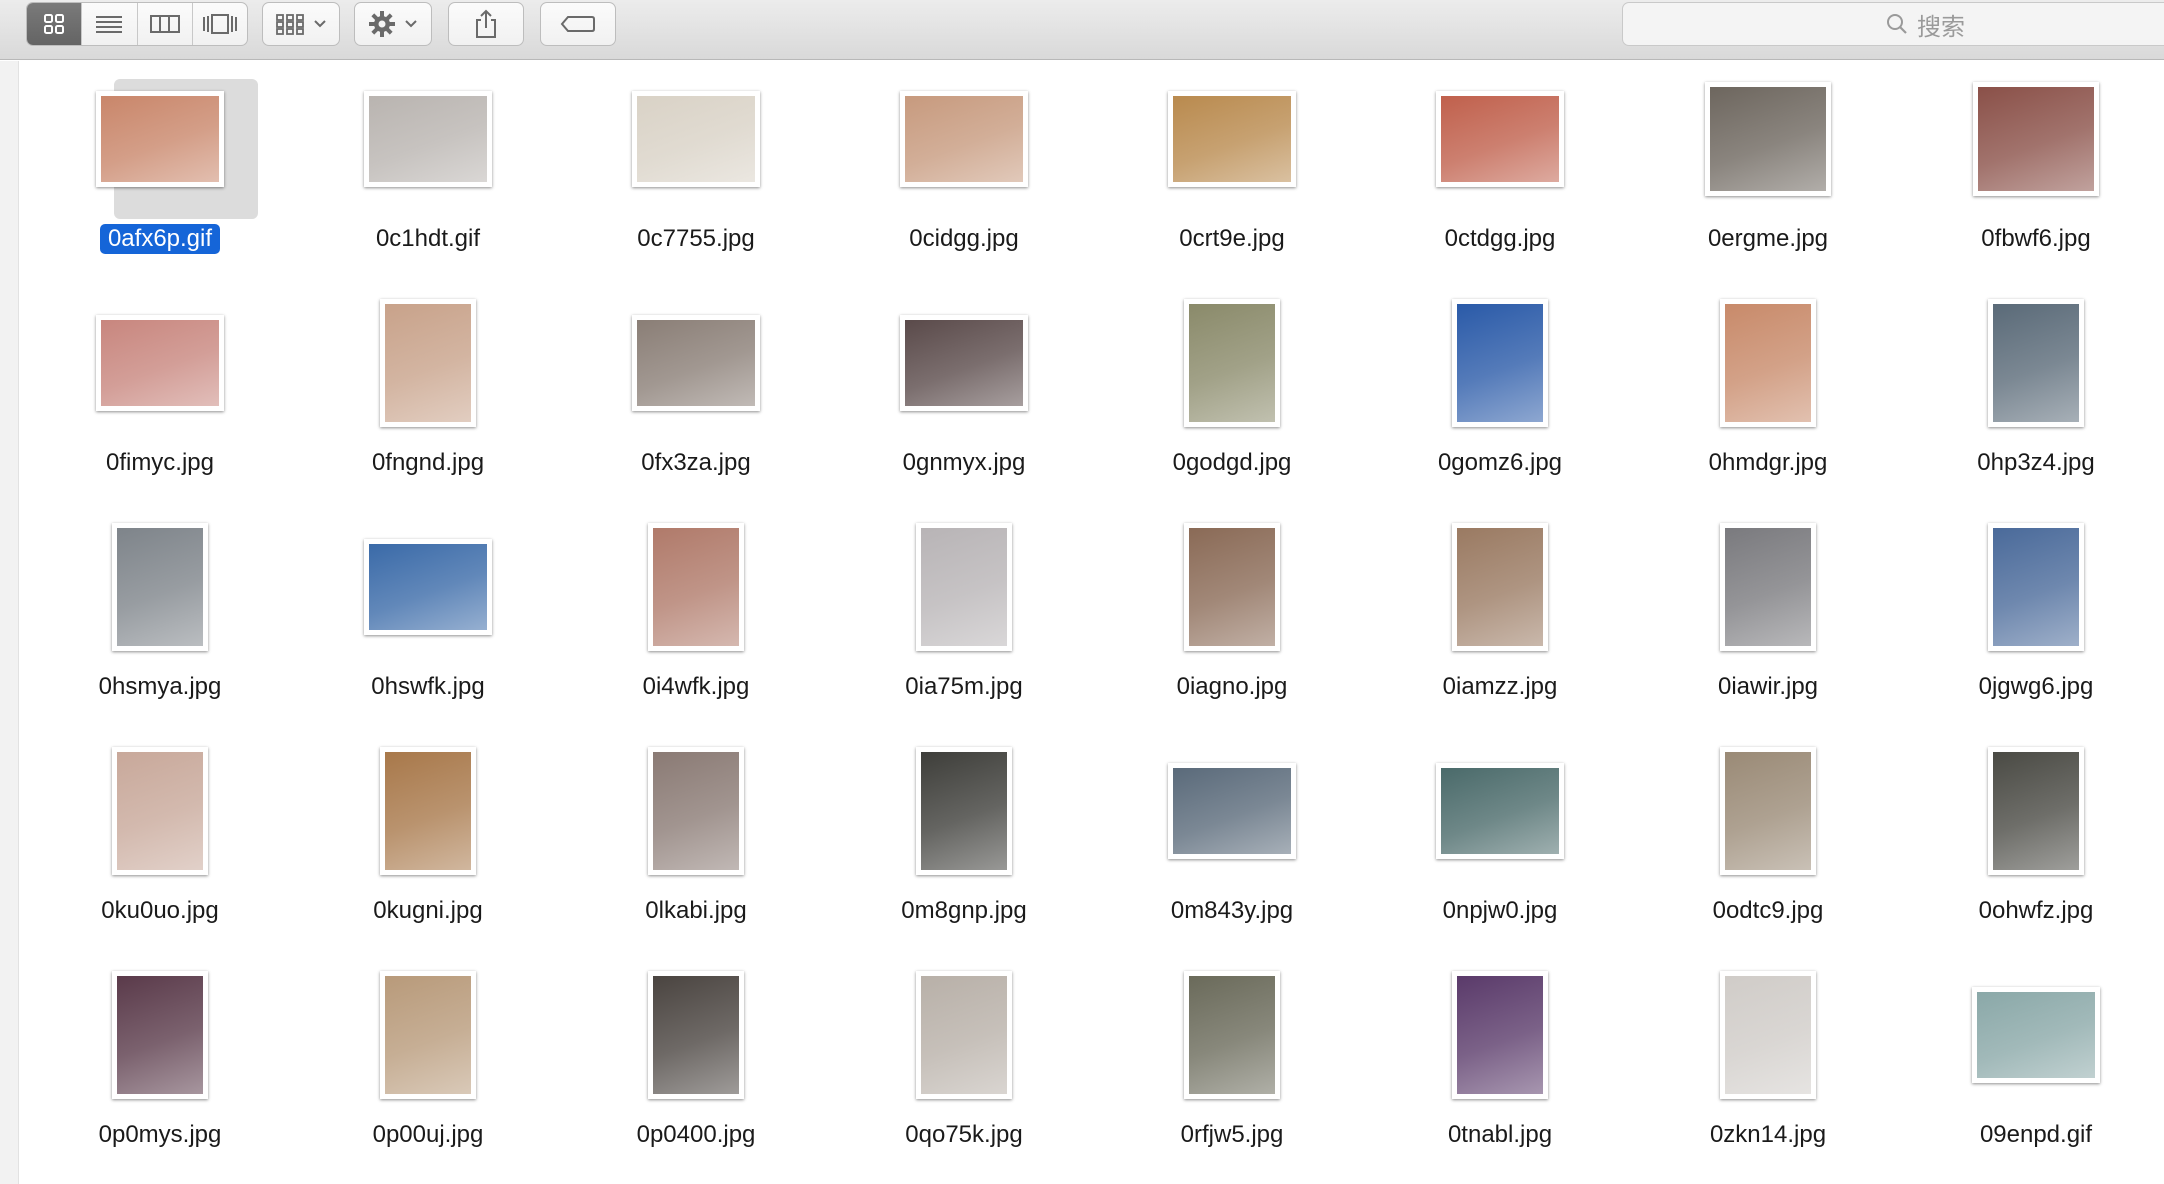 The height and width of the screenshot is (1184, 2164). What do you see at coordinates (110, 24) in the screenshot?
I see `list-view-button` at bounding box center [110, 24].